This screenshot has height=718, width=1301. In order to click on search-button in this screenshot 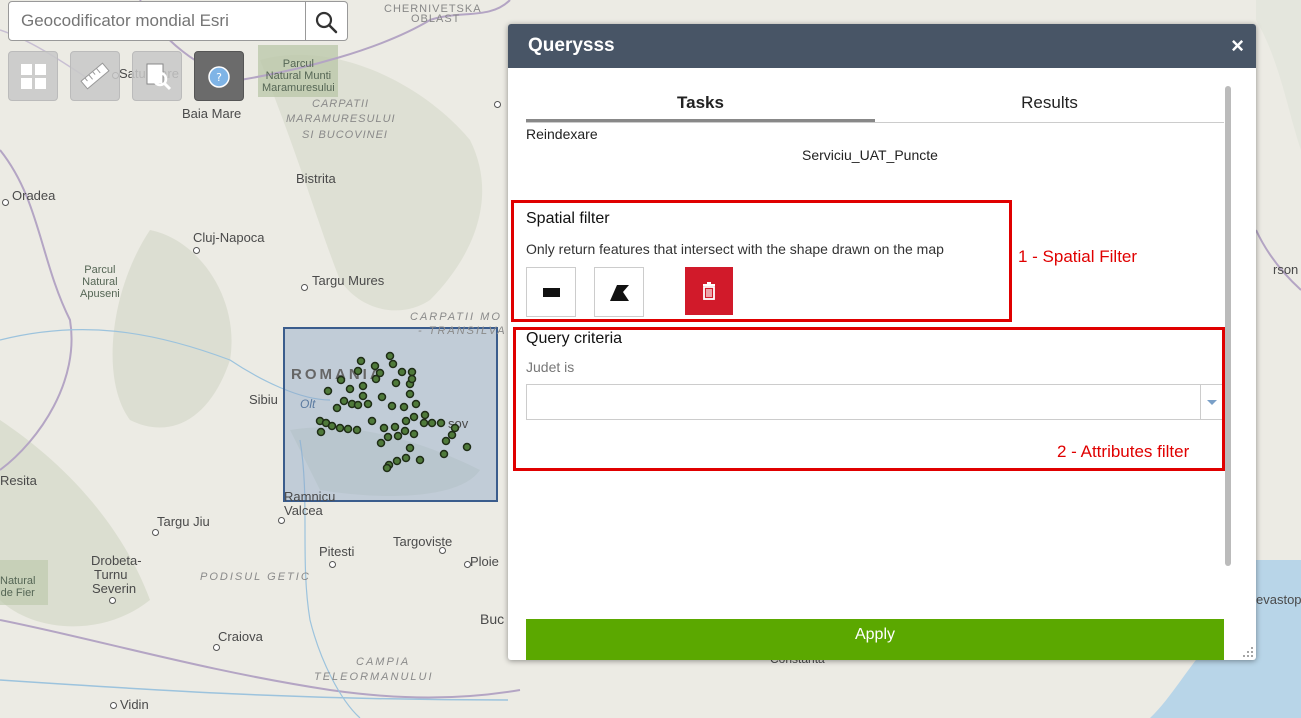, I will do `click(327, 21)`.